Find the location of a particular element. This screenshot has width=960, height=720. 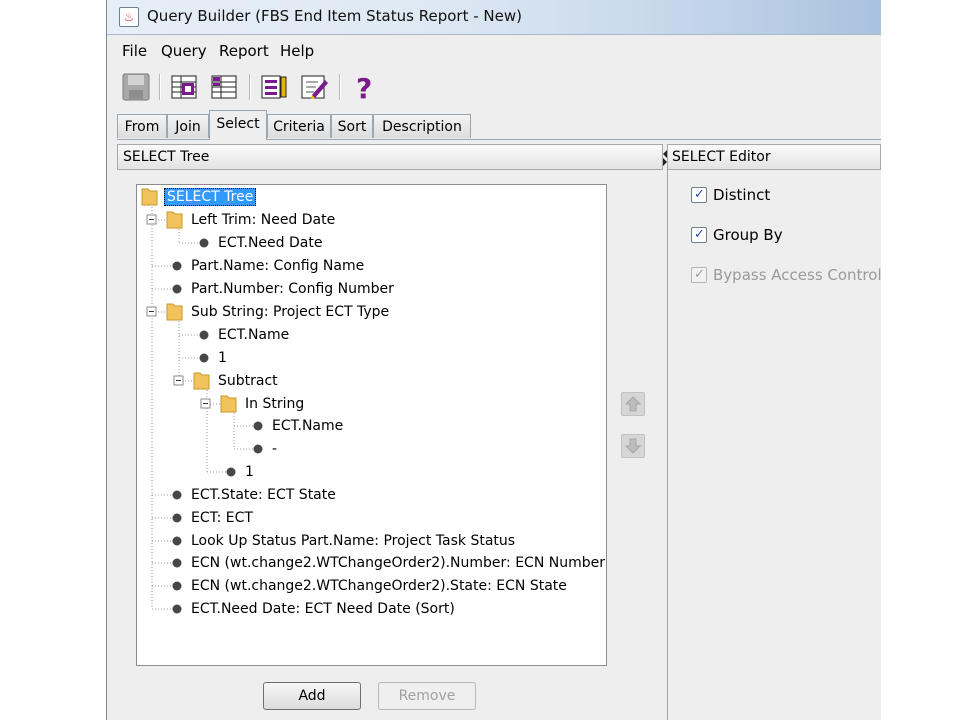

move-down-button is located at coordinates (633, 446).